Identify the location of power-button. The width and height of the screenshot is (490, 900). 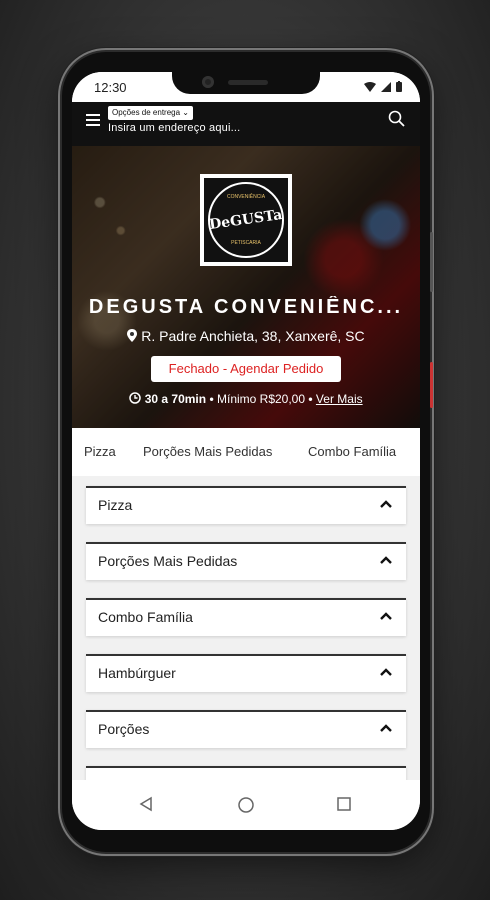
(431, 385).